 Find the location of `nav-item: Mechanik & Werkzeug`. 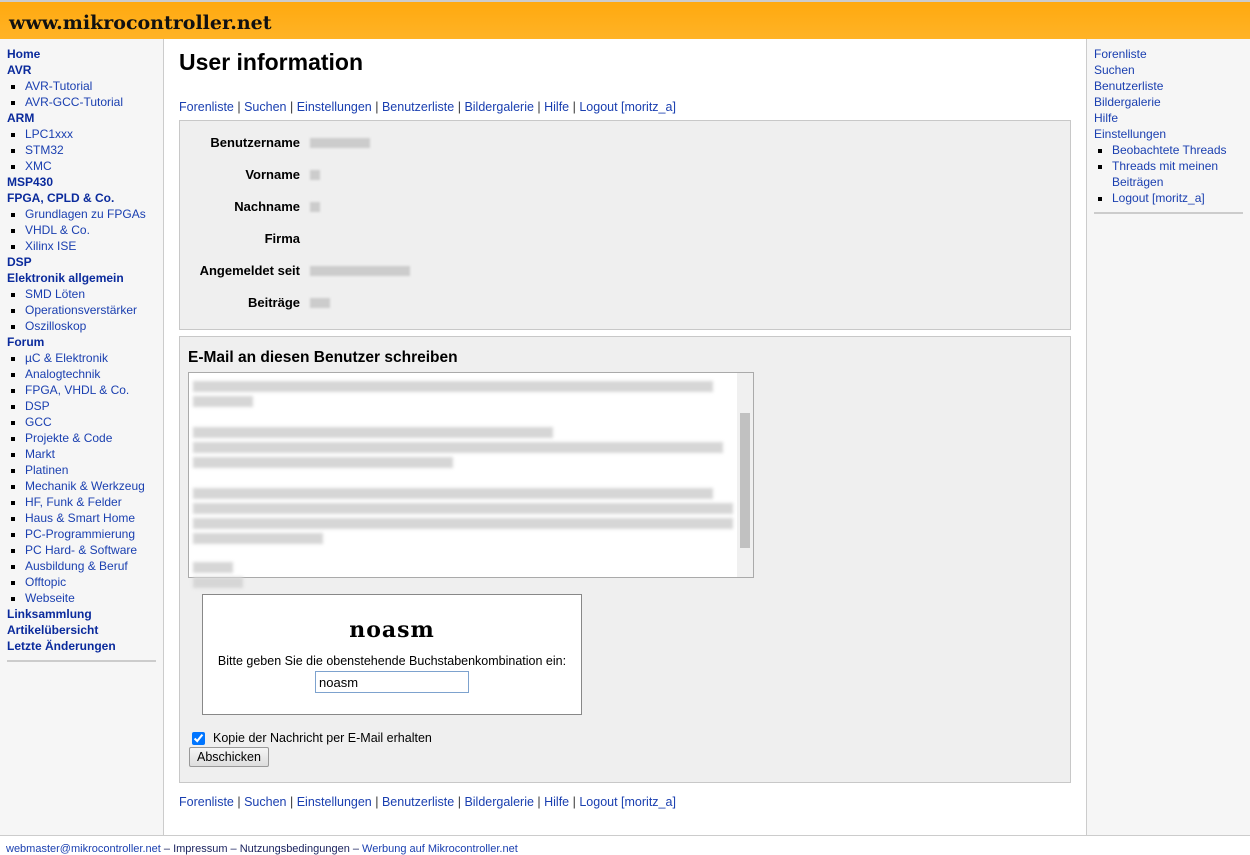

nav-item: Mechanik & Werkzeug is located at coordinates (94, 486).